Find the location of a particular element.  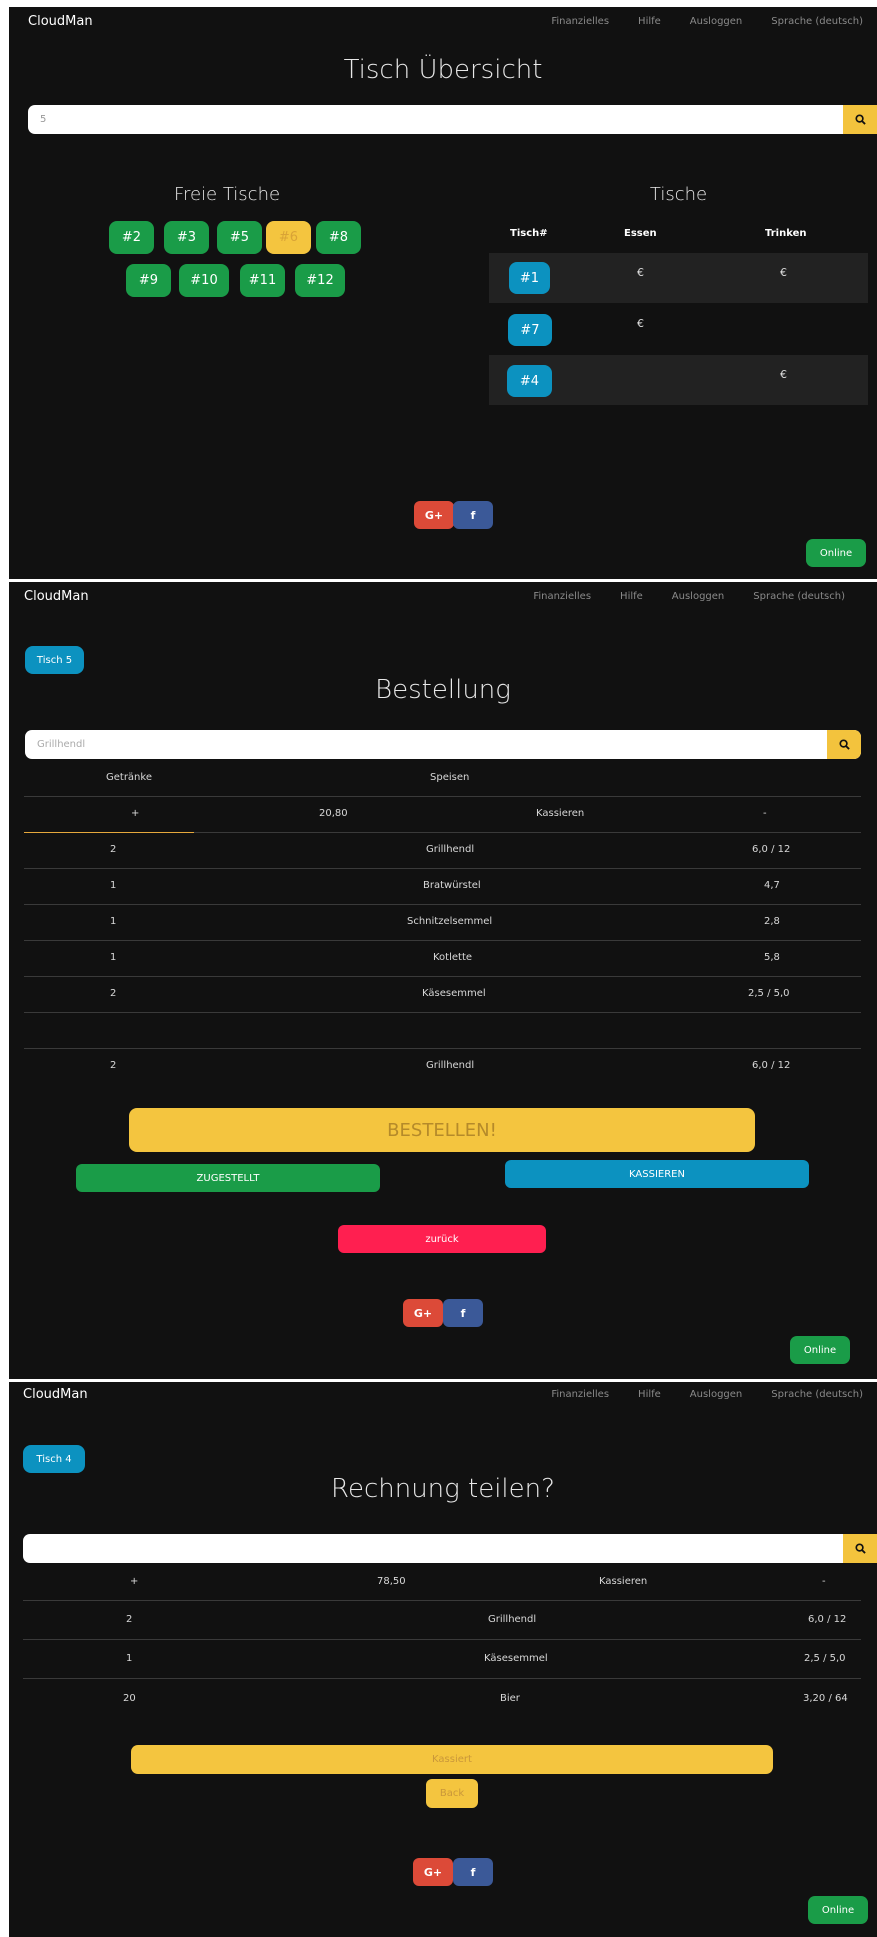

active-tab-indicator is located at coordinates (109, 832).